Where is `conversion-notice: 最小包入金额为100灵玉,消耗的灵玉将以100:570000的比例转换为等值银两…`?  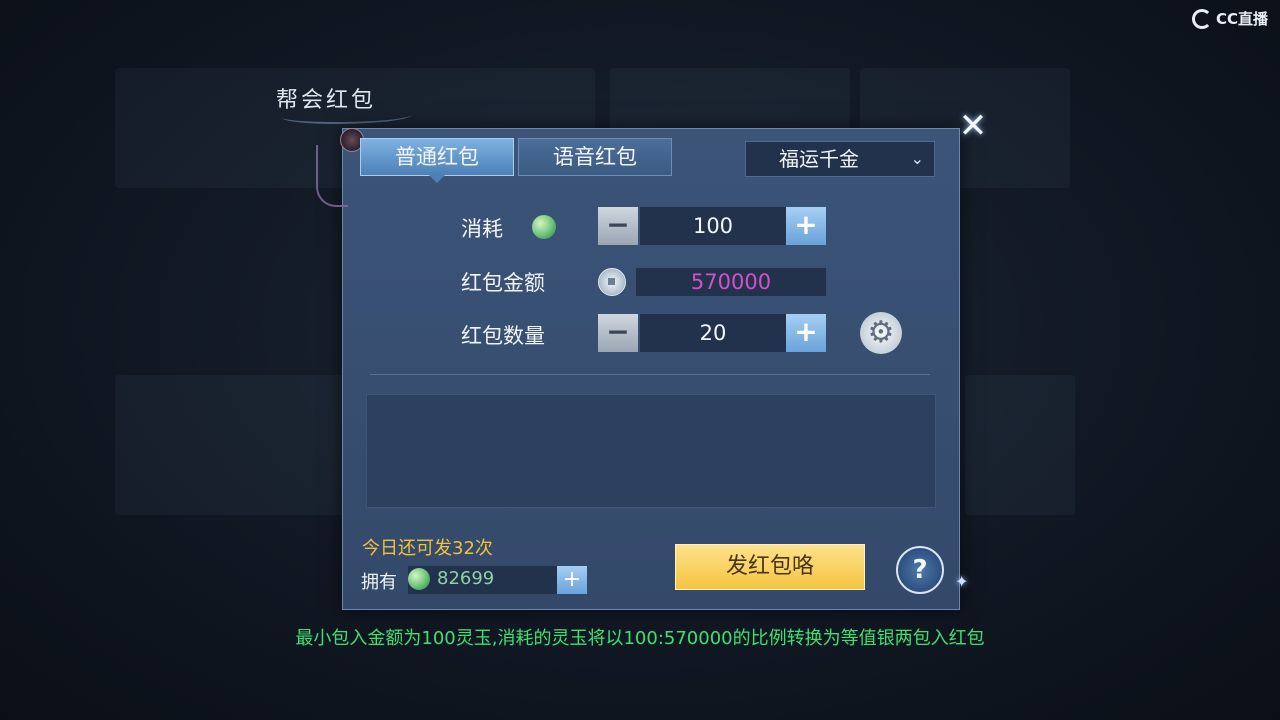 conversion-notice: 最小包入金额为100灵玉,消耗的灵玉将以100:570000的比例转换为等值银两… is located at coordinates (640, 638).